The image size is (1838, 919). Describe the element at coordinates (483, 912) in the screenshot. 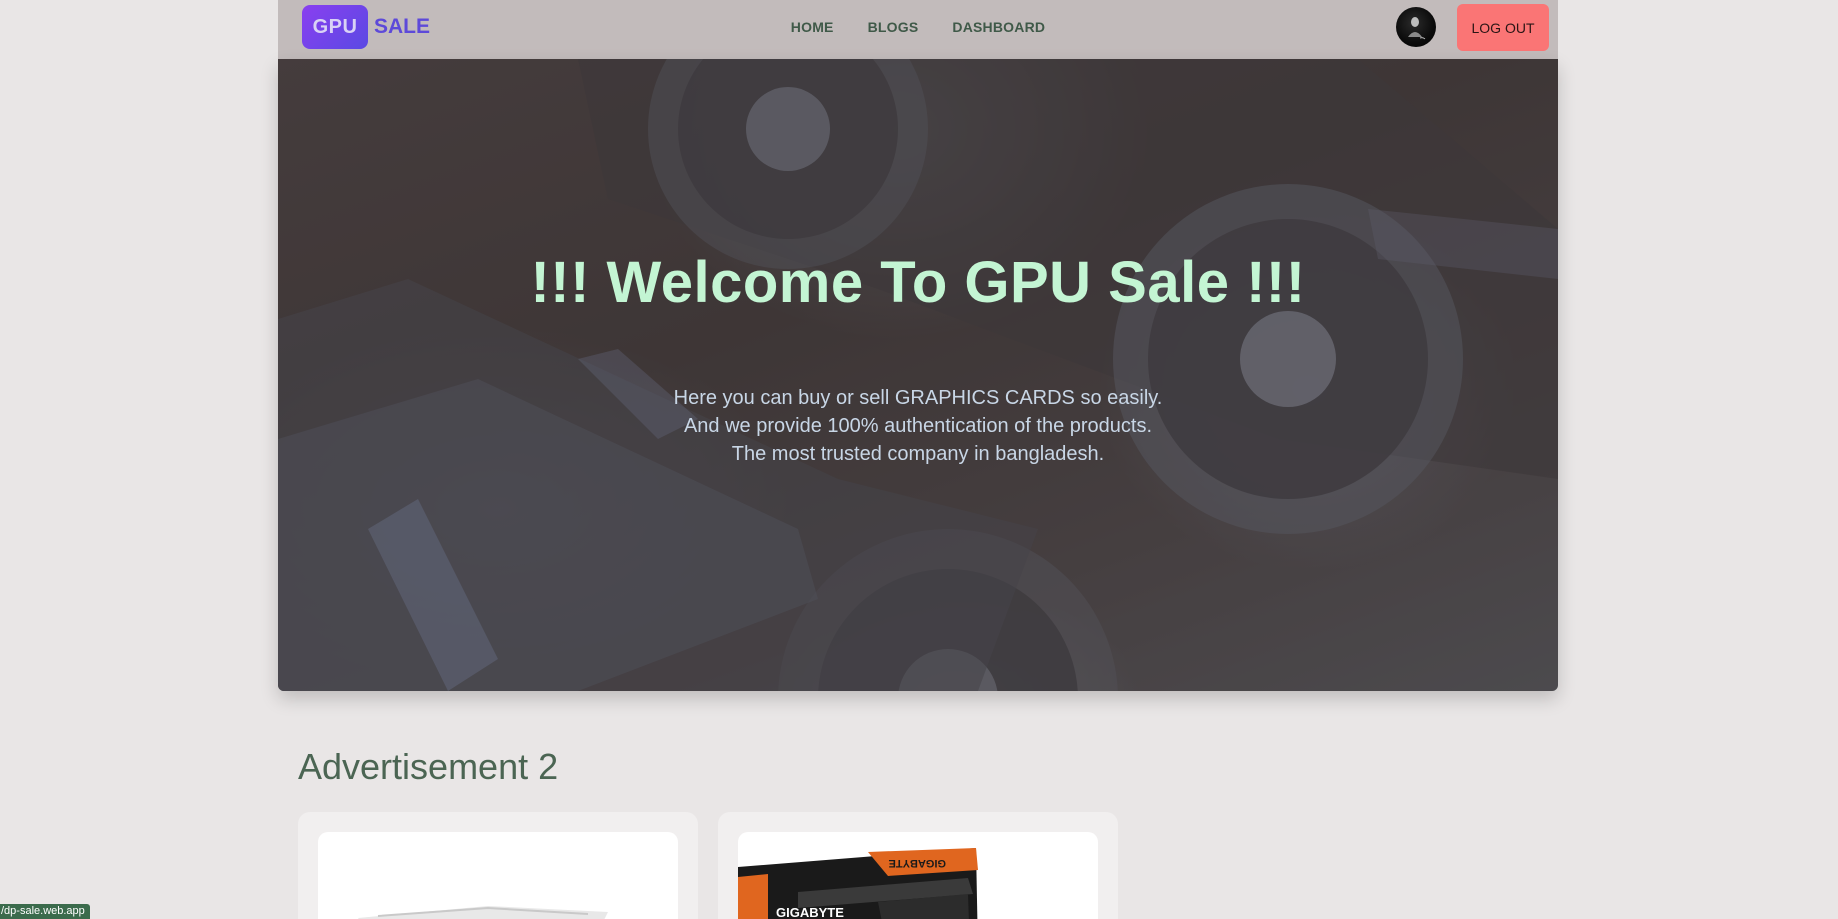

I see `product-image` at that location.